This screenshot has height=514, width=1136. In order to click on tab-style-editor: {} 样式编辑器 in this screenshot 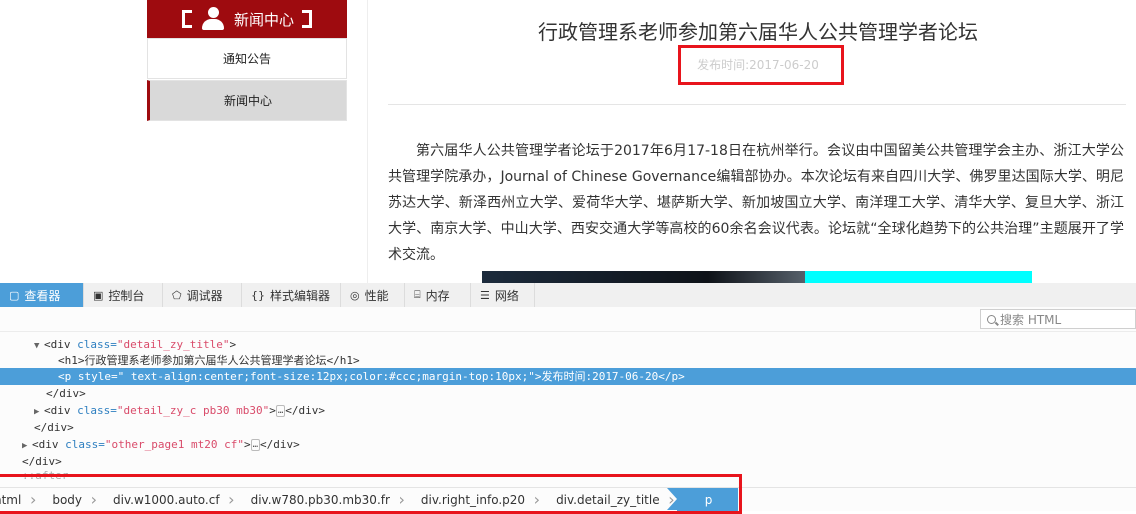, I will do `click(291, 295)`.